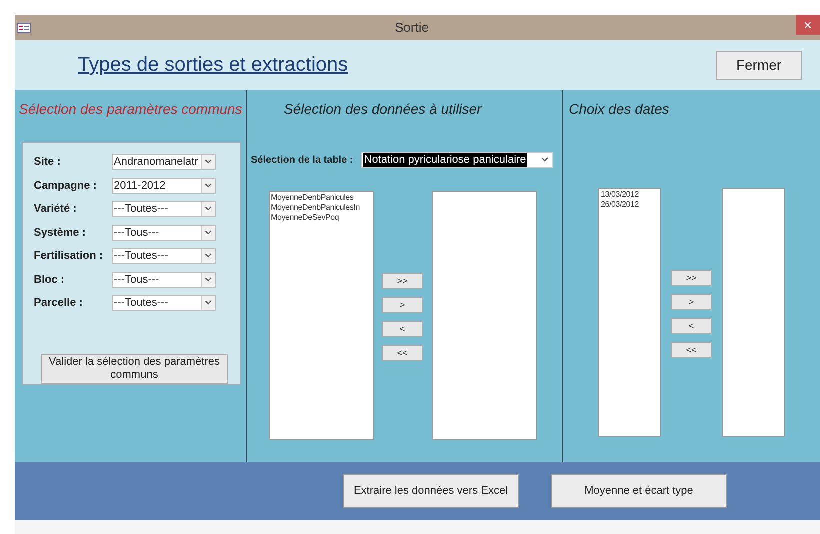 The height and width of the screenshot is (534, 820). I want to click on close-form-button: Fermer, so click(759, 65).